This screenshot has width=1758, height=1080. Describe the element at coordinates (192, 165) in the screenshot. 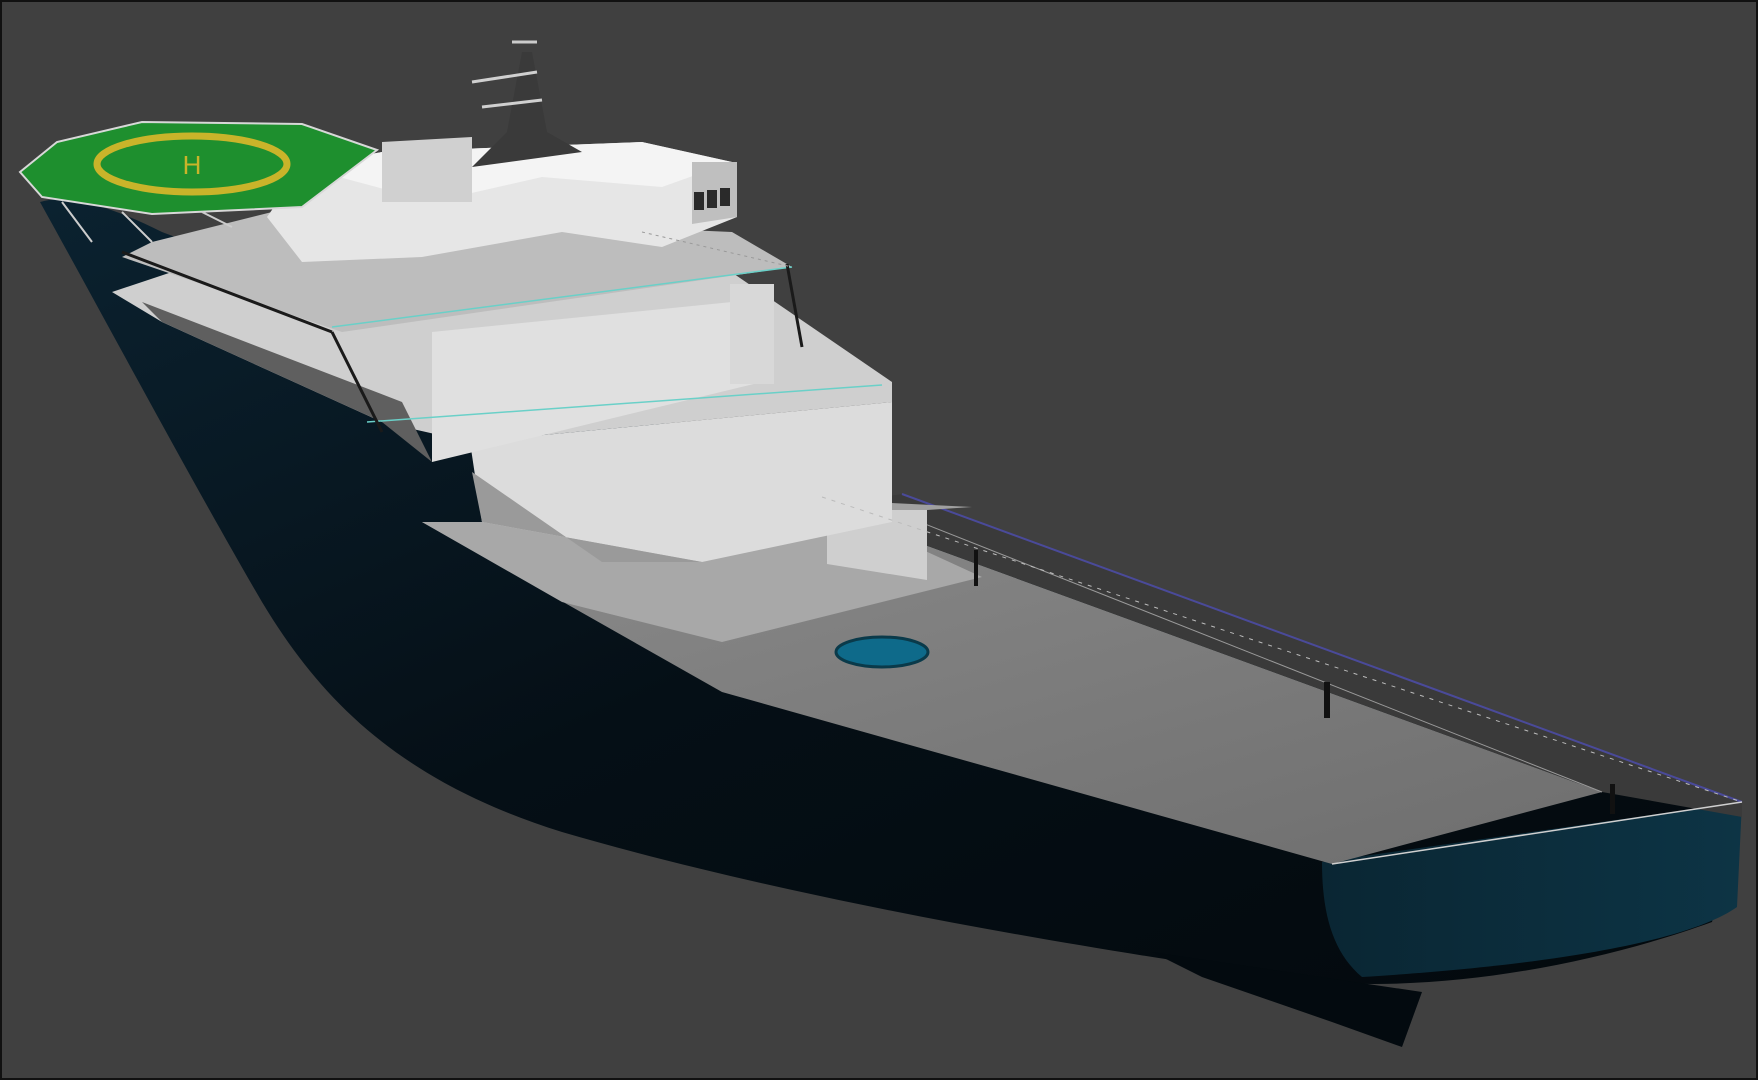

I see `helideck-marking: H` at that location.